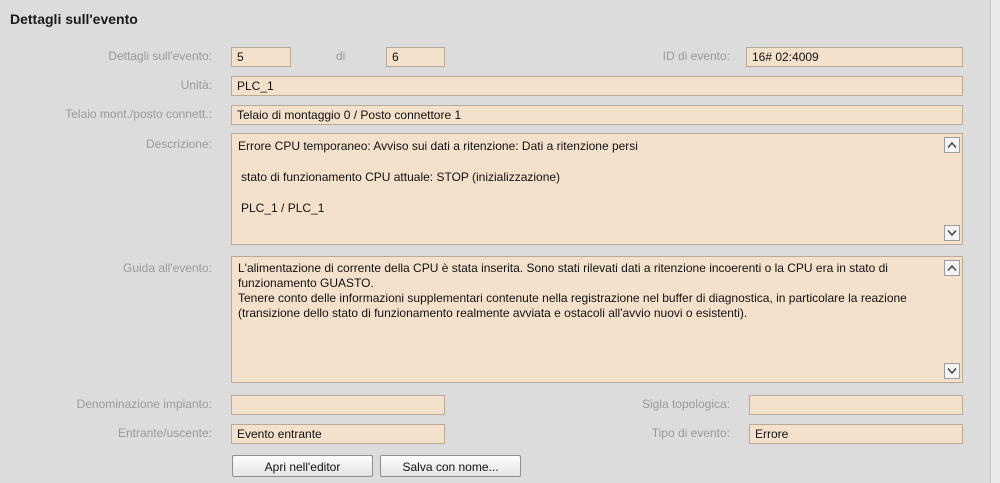 This screenshot has height=483, width=1000. What do you see at coordinates (138, 114) in the screenshot?
I see `rack-slot-label: Telaio mont./posto connett.:` at bounding box center [138, 114].